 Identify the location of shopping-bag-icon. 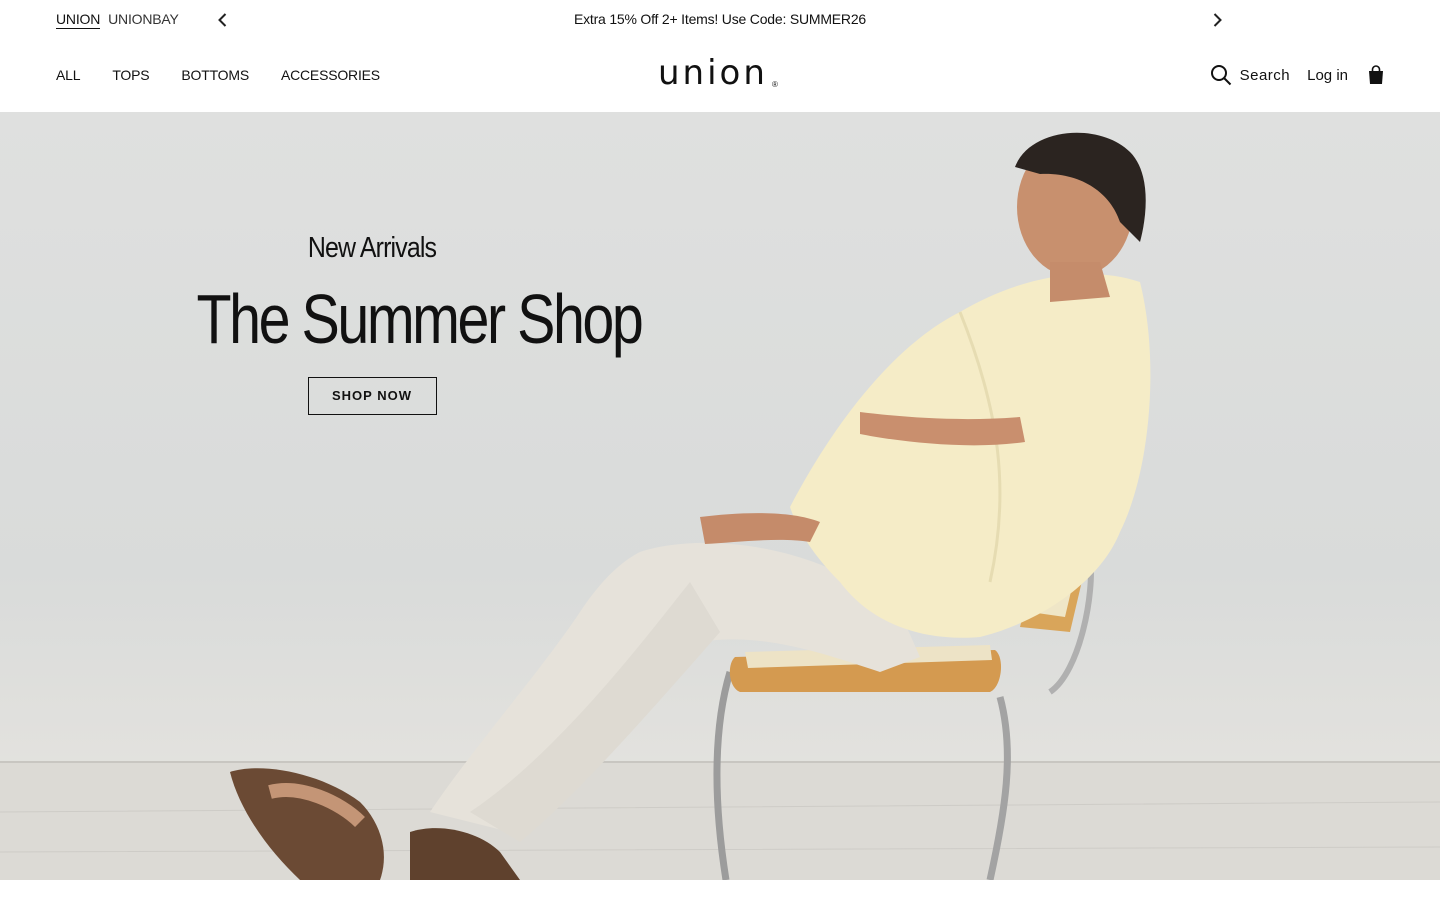
(1376, 74).